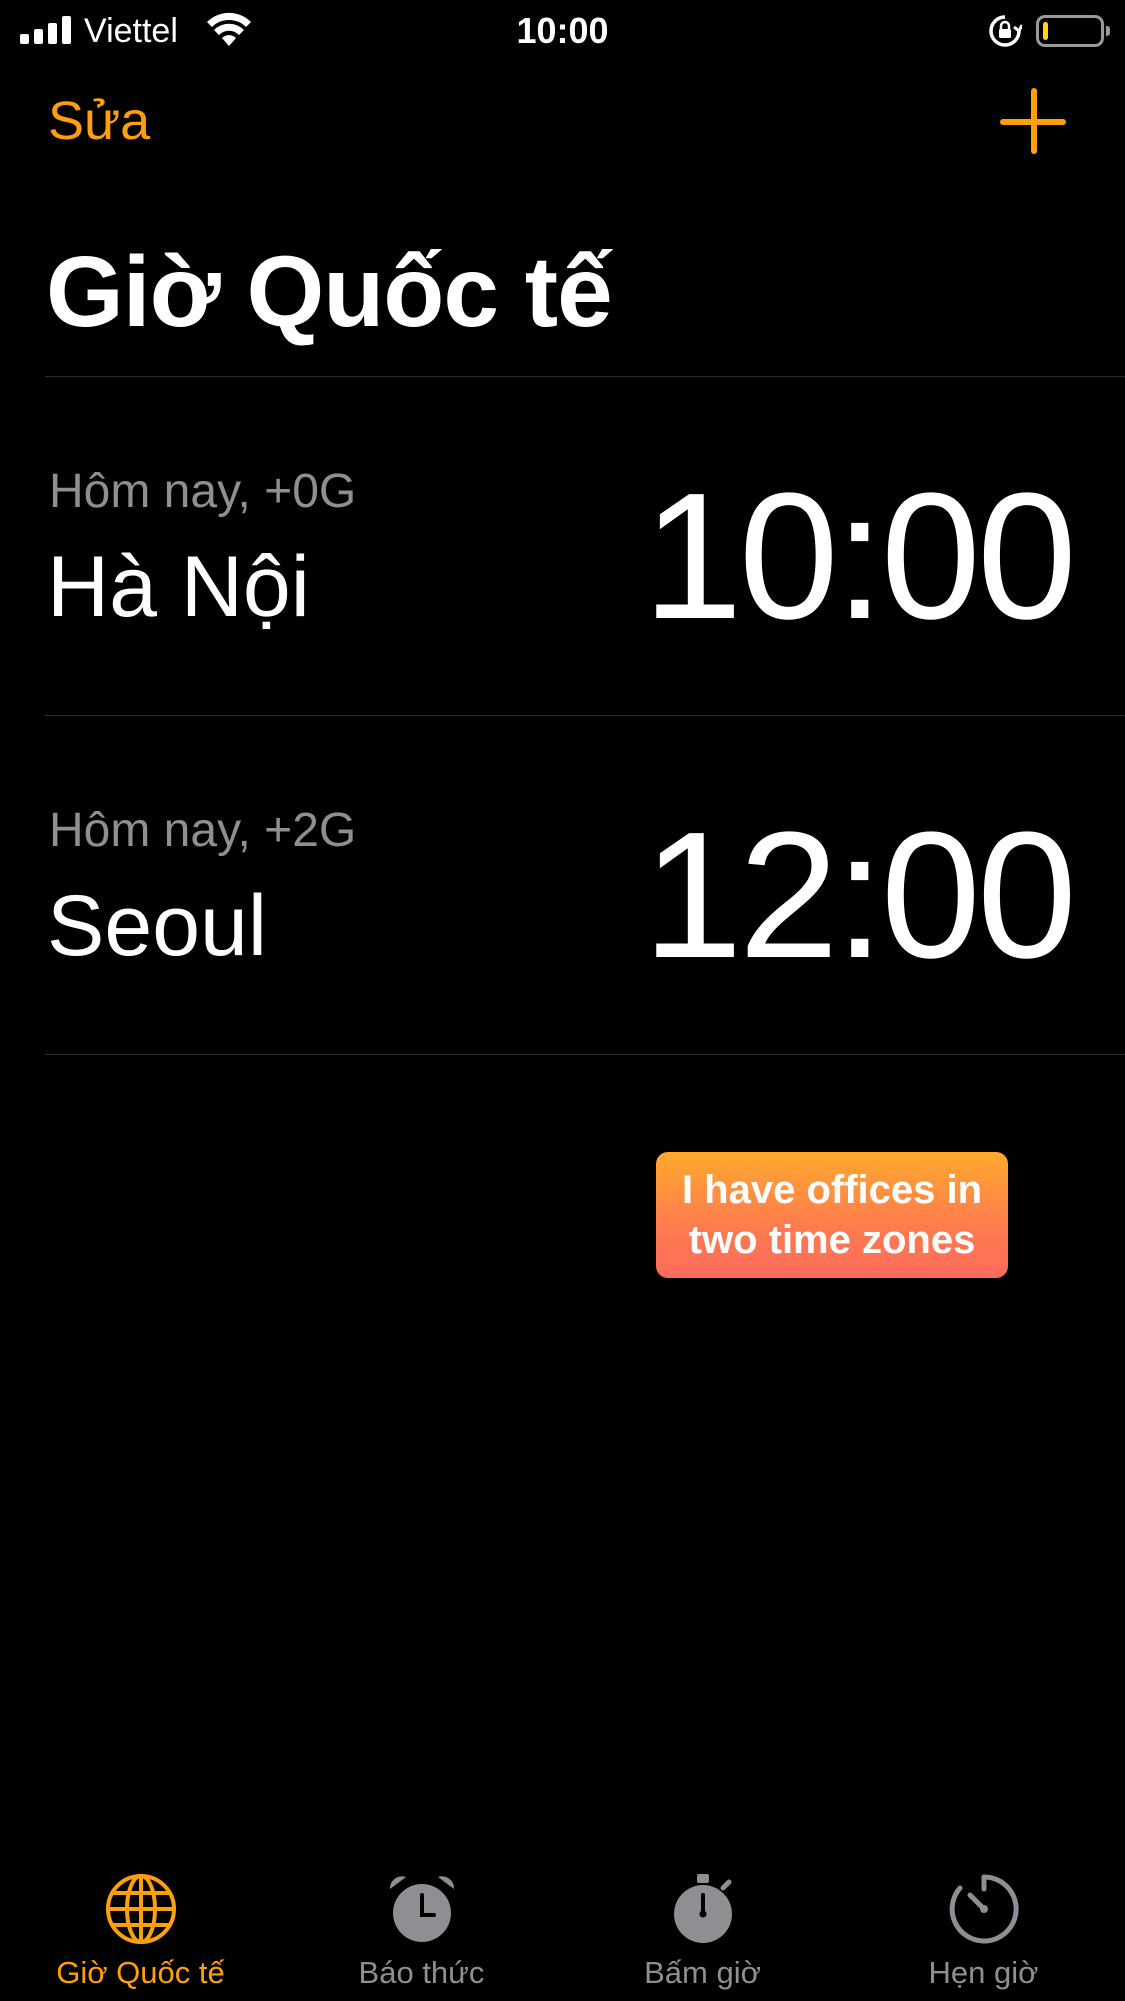 The width and height of the screenshot is (1125, 2001). I want to click on clock-city: Seoul, so click(157, 926).